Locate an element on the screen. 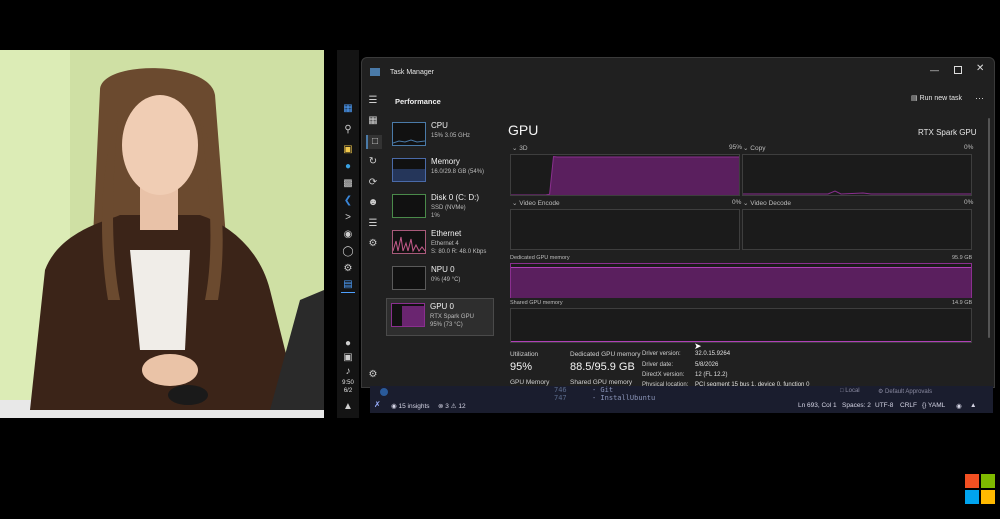 This screenshot has width=1000, height=519. clock-date: 6/2 is located at coordinates (348, 391).